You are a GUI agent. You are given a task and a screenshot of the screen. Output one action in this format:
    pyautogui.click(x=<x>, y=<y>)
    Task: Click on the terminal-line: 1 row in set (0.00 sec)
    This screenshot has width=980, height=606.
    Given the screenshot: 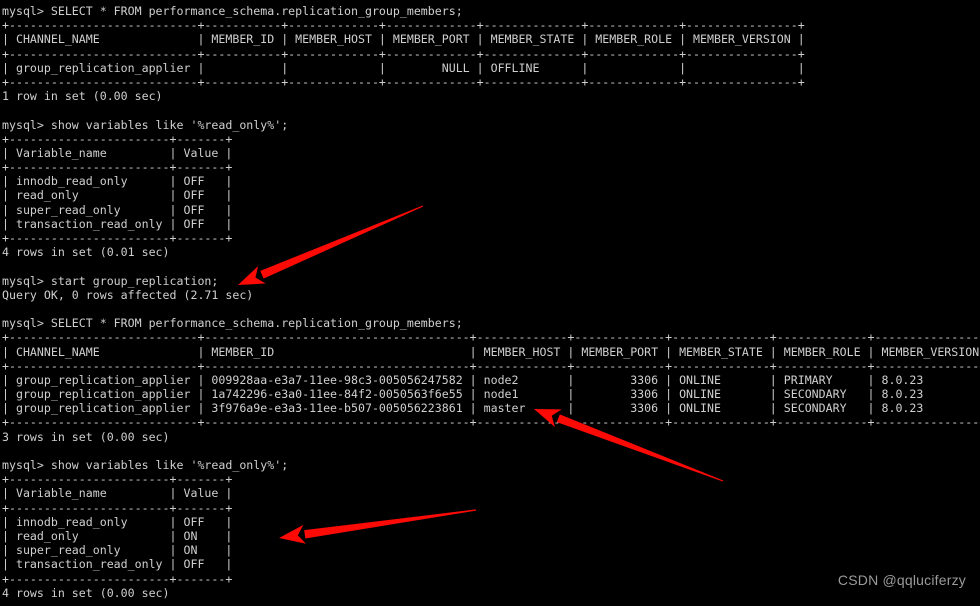 What is the action you would take?
    pyautogui.click(x=82, y=96)
    